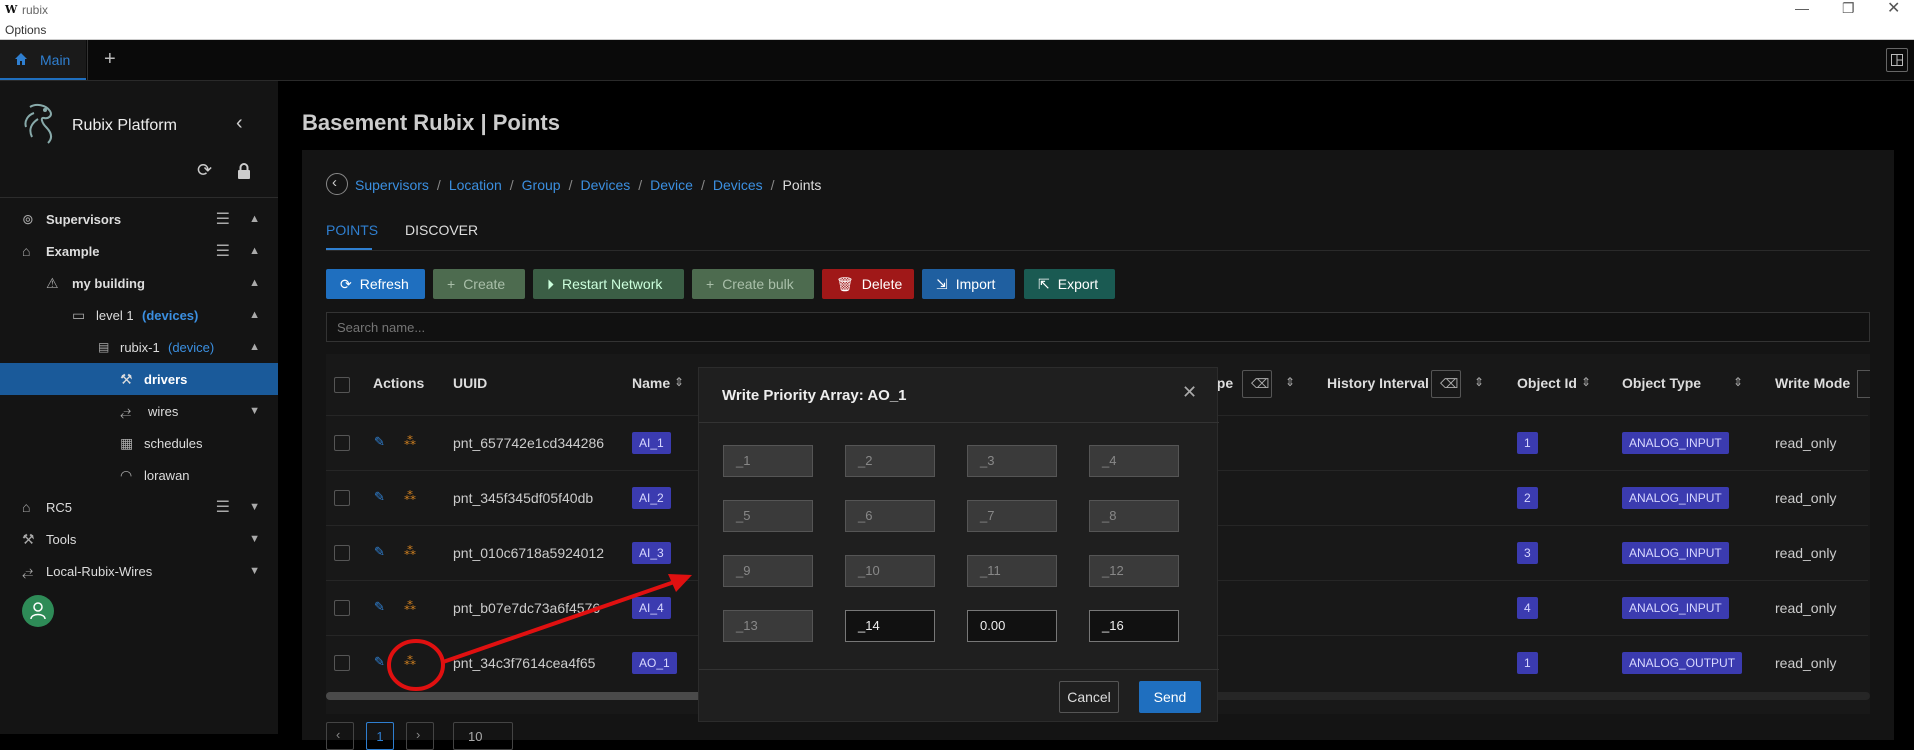 Image resolution: width=1914 pixels, height=750 pixels. I want to click on tab-discover: DISCOVER, so click(441, 230).